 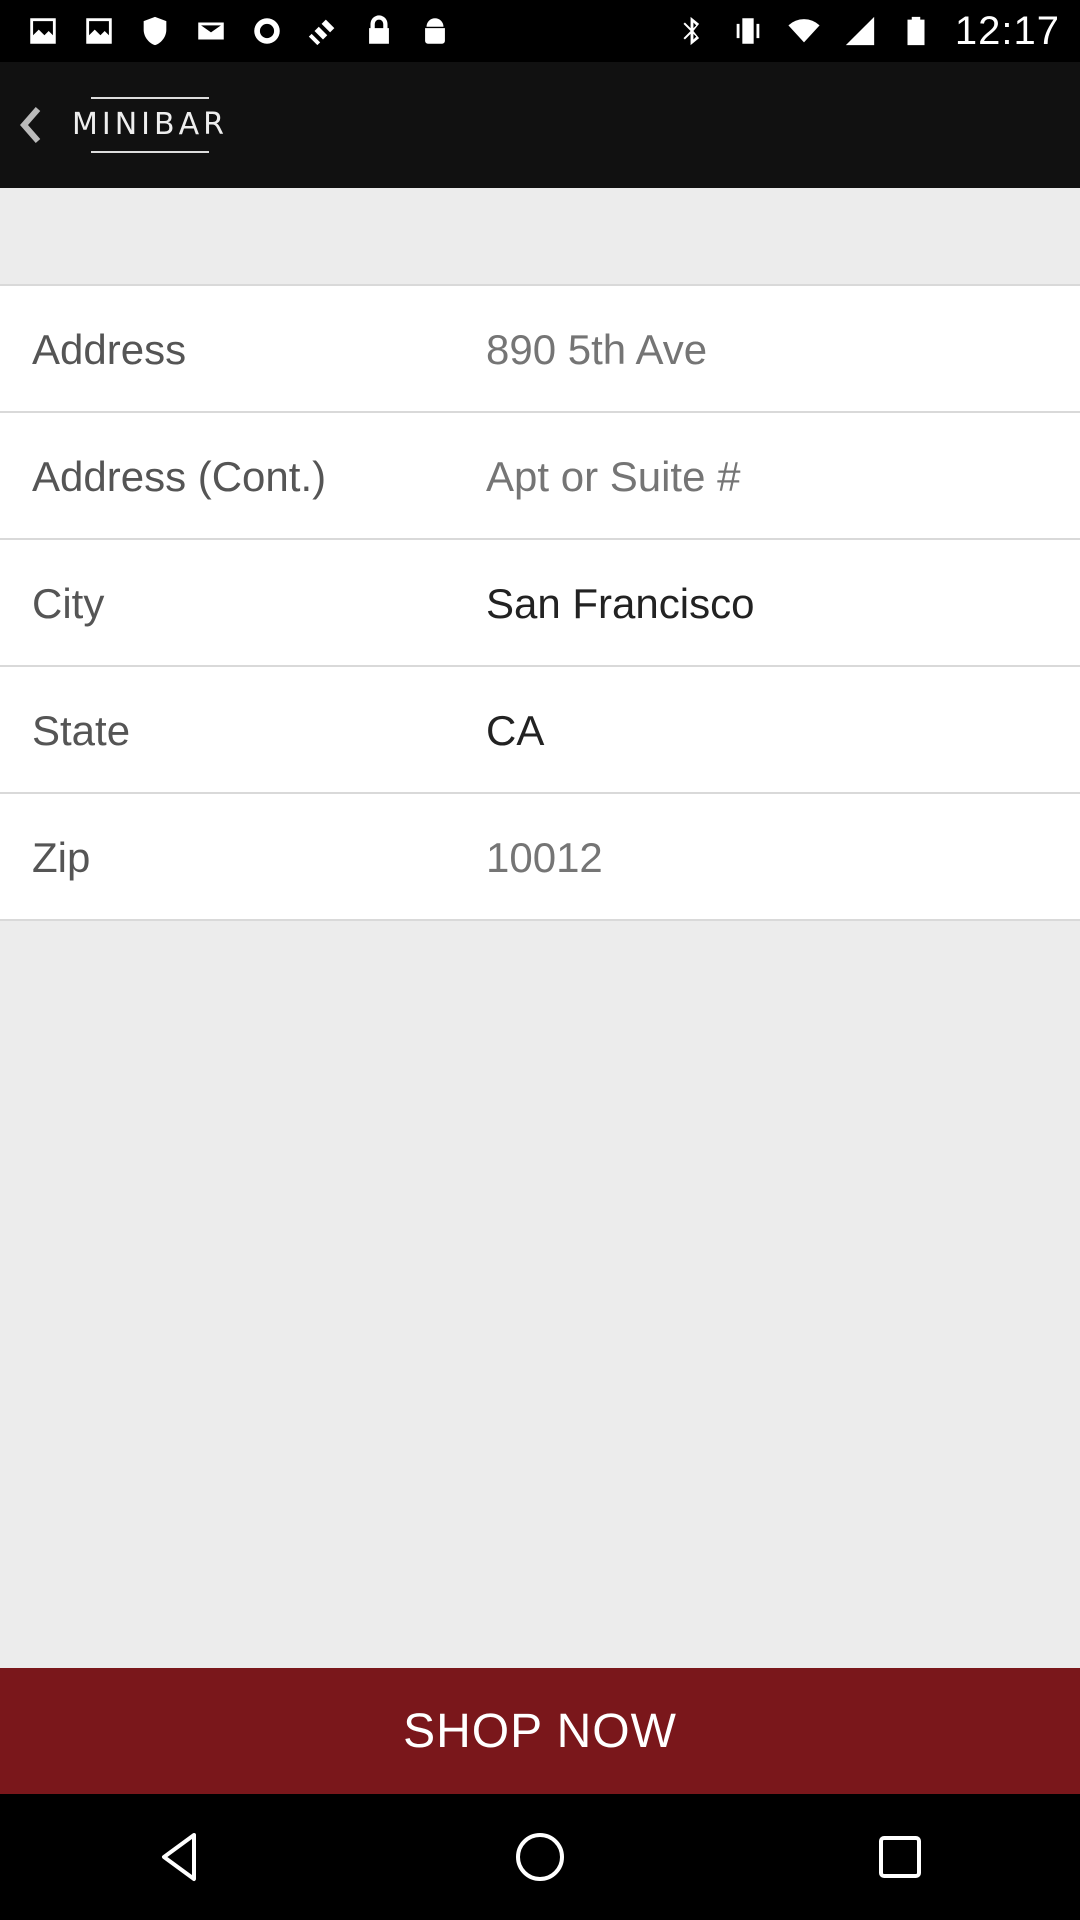 I want to click on address-label: Address, so click(x=109, y=349).